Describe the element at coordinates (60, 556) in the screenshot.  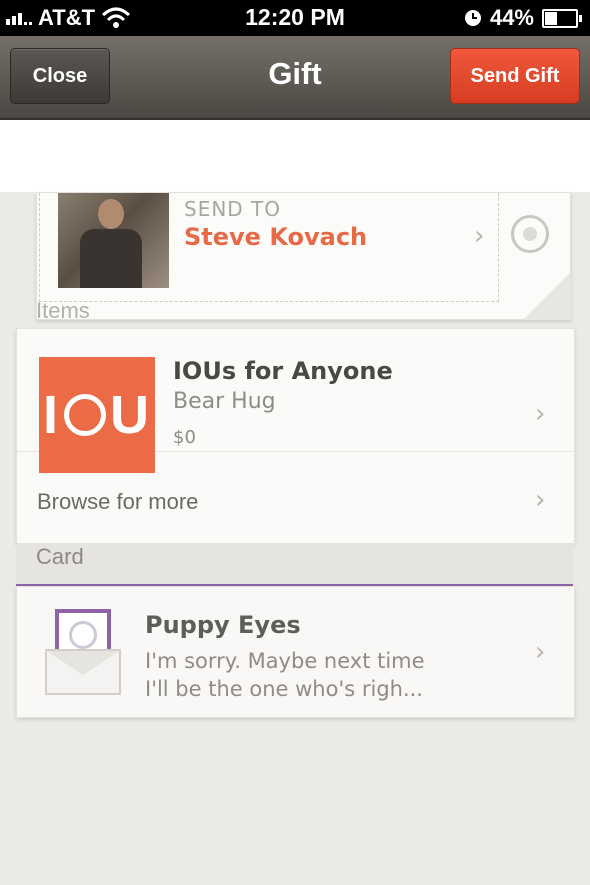
I see `card-header: Card` at that location.